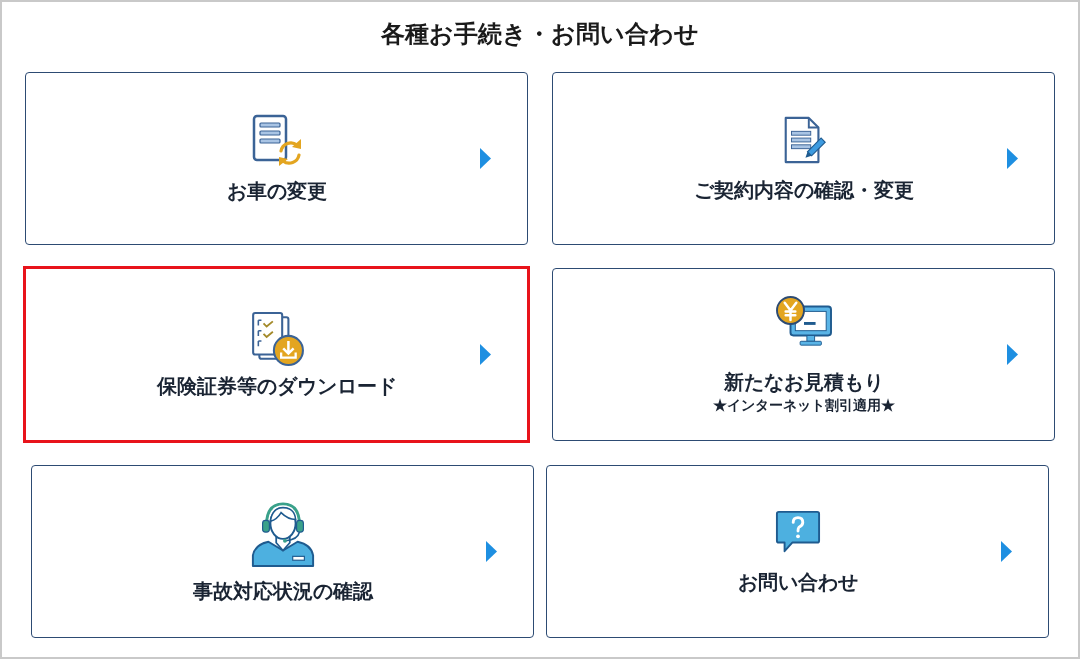 The image size is (1080, 659). I want to click on menu-card: お問い合わせ, so click(797, 551).